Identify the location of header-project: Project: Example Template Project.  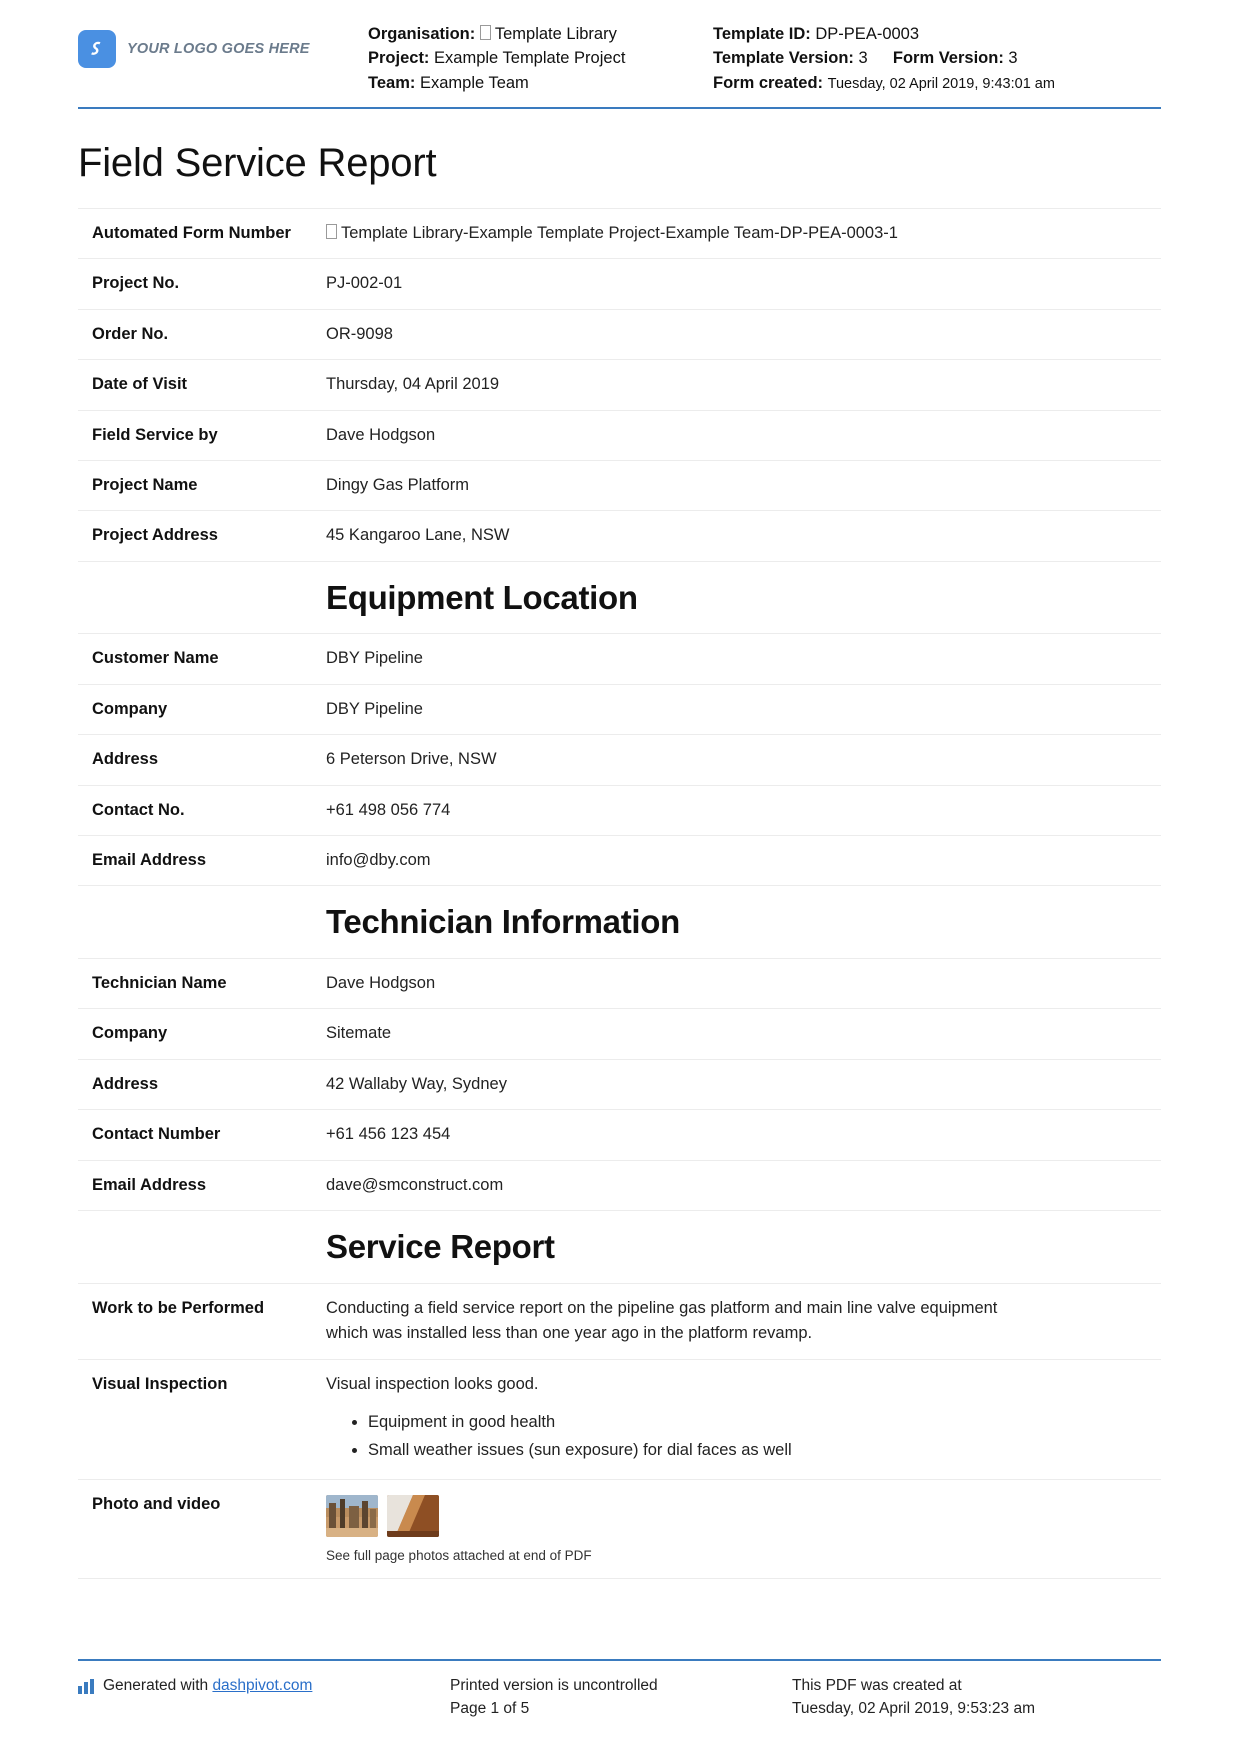
(540, 58).